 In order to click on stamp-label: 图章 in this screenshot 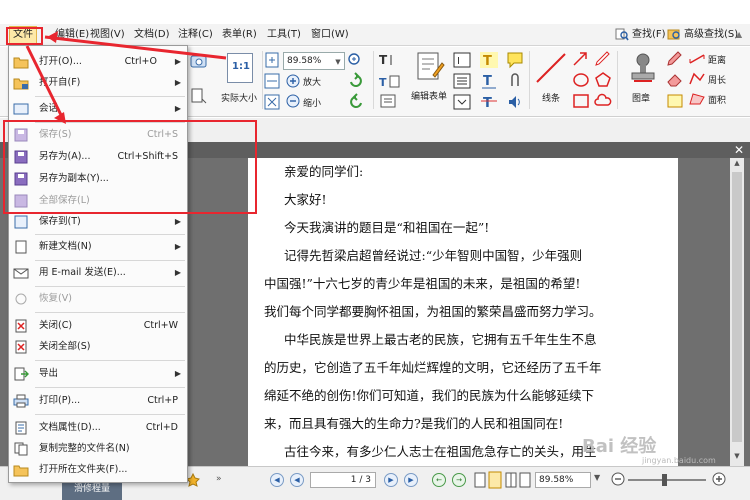, I will do `click(641, 99)`.